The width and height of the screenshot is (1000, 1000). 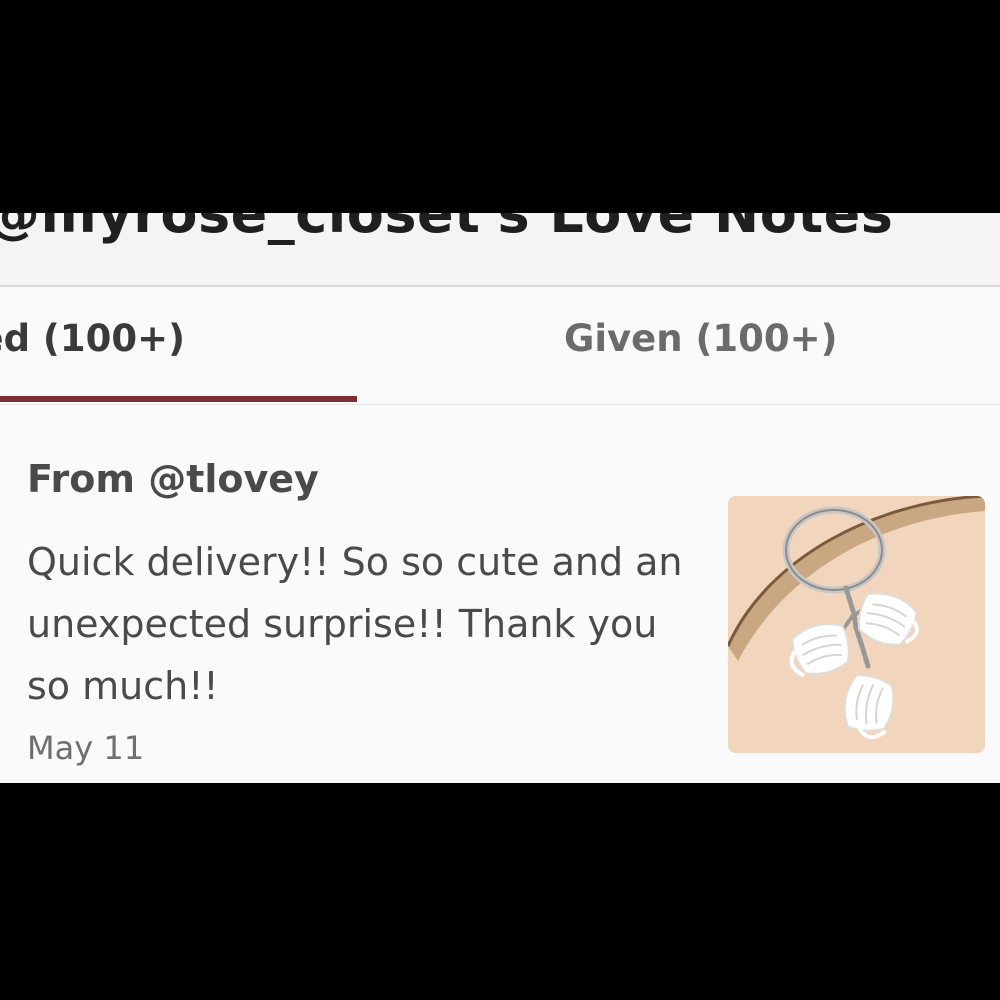 I want to click on tab-received-label: ed (100+), so click(x=92, y=338).